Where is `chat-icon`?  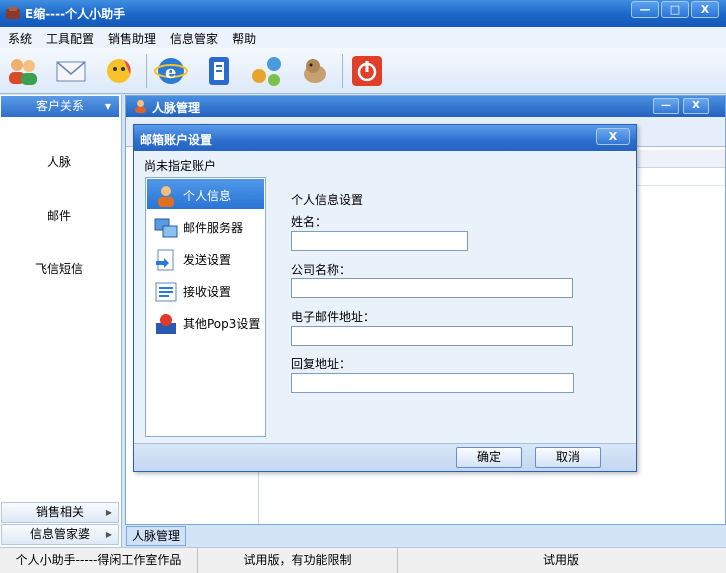
chat-icon is located at coordinates (119, 71).